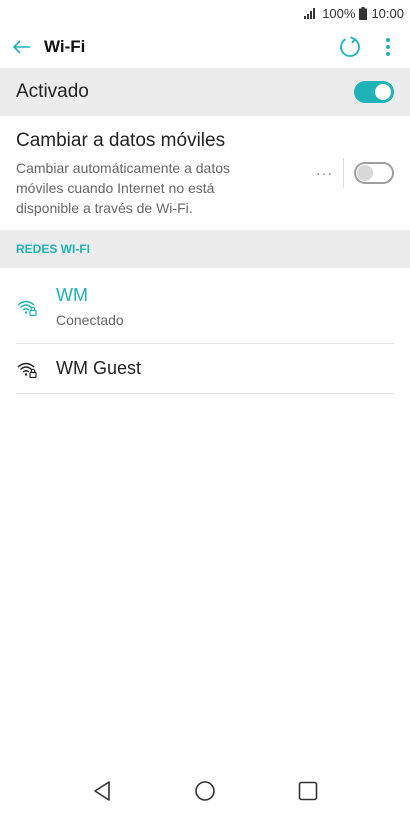 This screenshot has width=410, height=820. Describe the element at coordinates (374, 173) in the screenshot. I see `mobile-data-toggle-switch` at that location.